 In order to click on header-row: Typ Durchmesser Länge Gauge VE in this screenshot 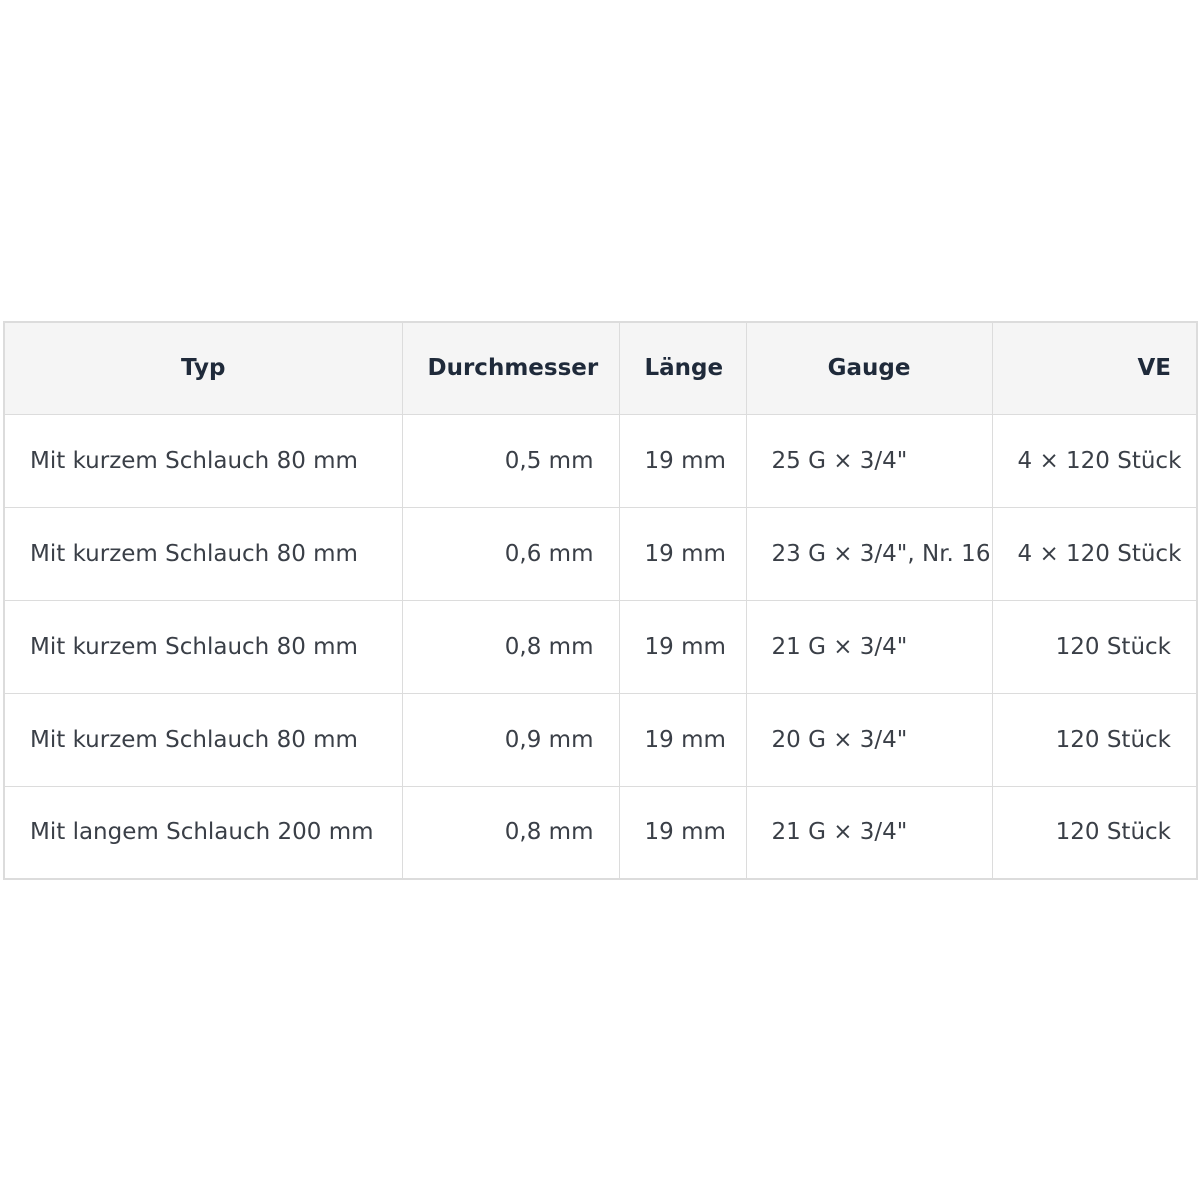, I will do `click(600, 368)`.